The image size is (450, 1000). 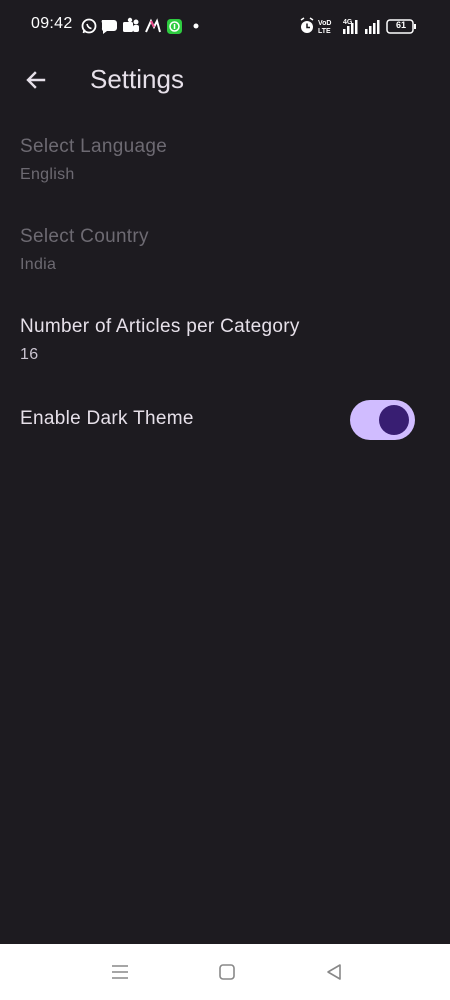 What do you see at coordinates (84, 236) in the screenshot?
I see `setting-title: Select Country` at bounding box center [84, 236].